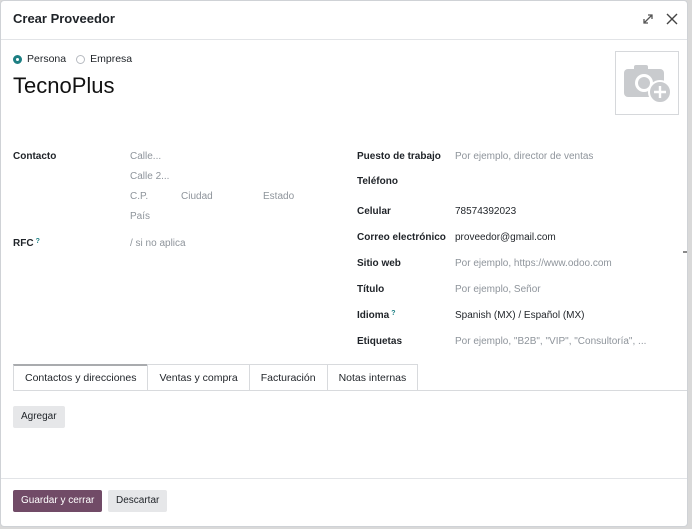 Image resolution: width=692 pixels, height=529 pixels. What do you see at coordinates (485, 211) in the screenshot?
I see `mobile-input: 78574392023` at bounding box center [485, 211].